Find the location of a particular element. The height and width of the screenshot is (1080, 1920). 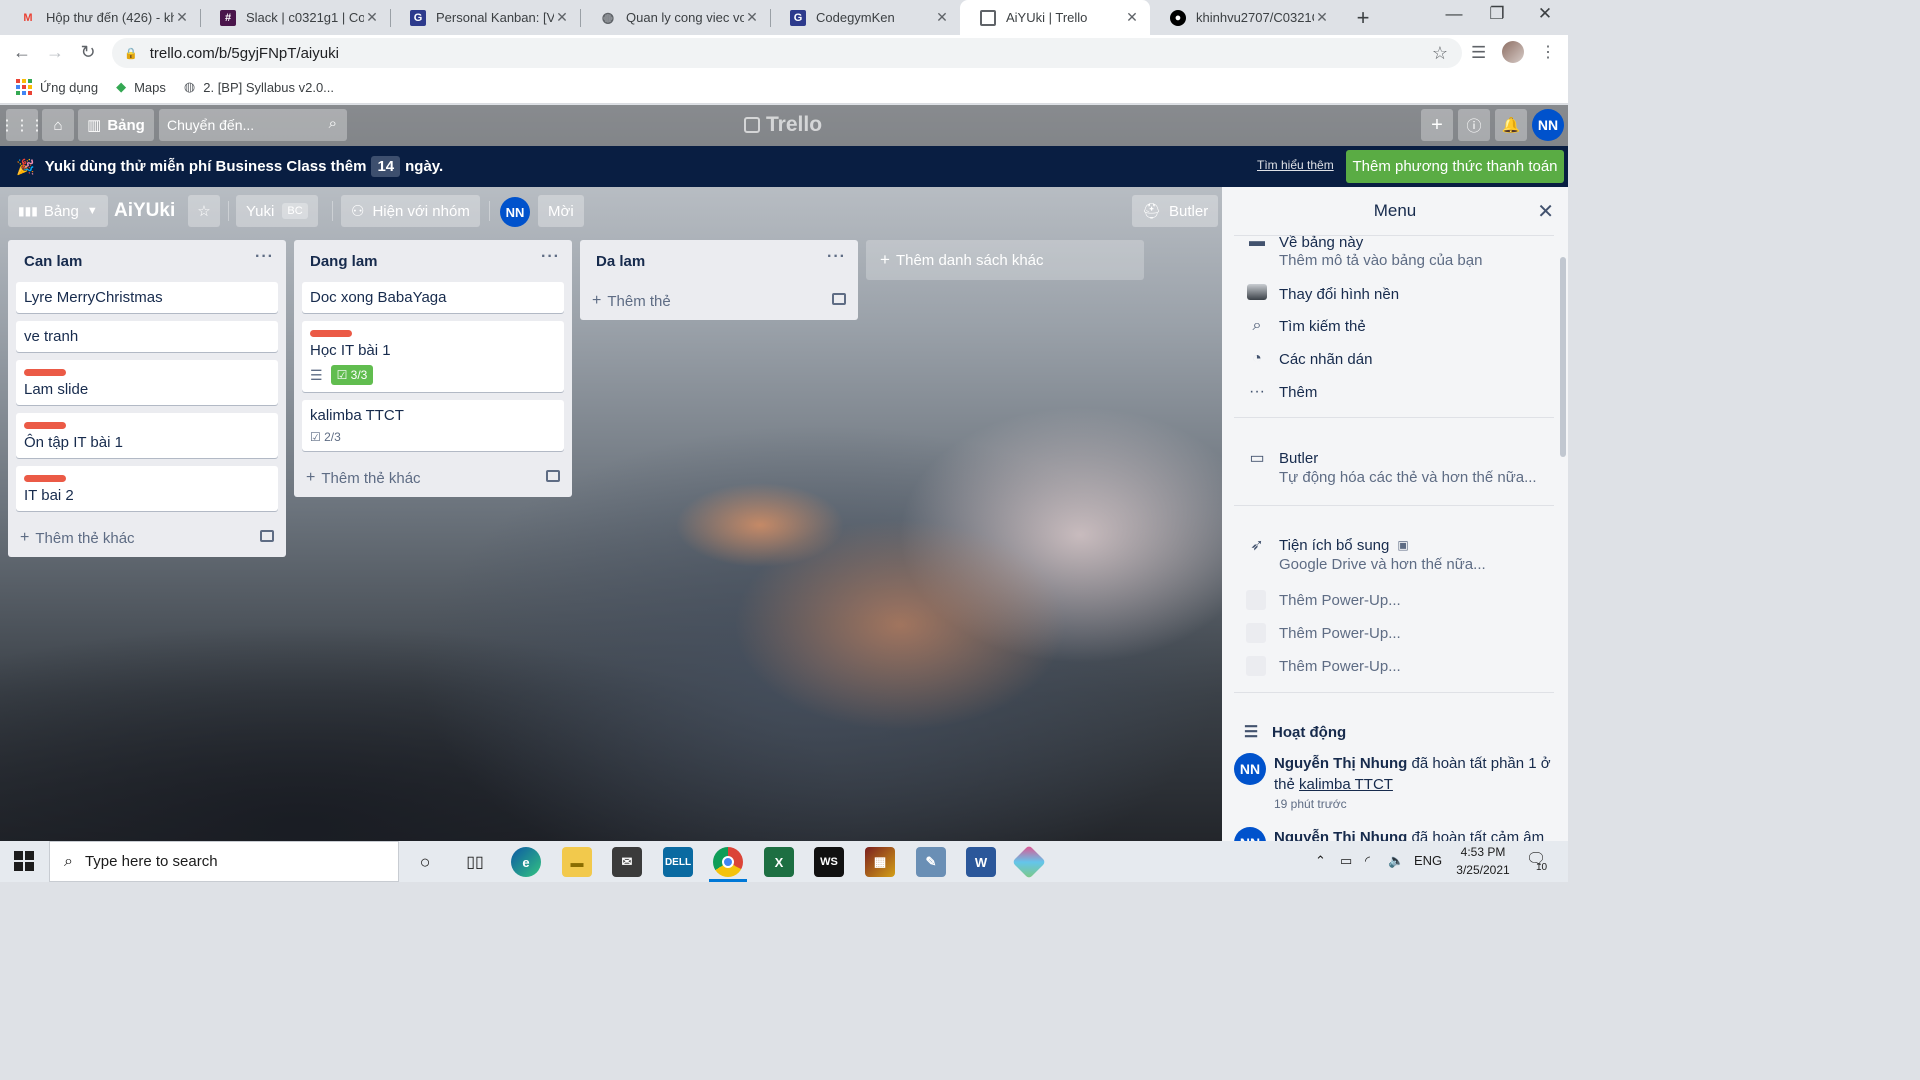

volume-icon: 🔈 is located at coordinates (1396, 861).